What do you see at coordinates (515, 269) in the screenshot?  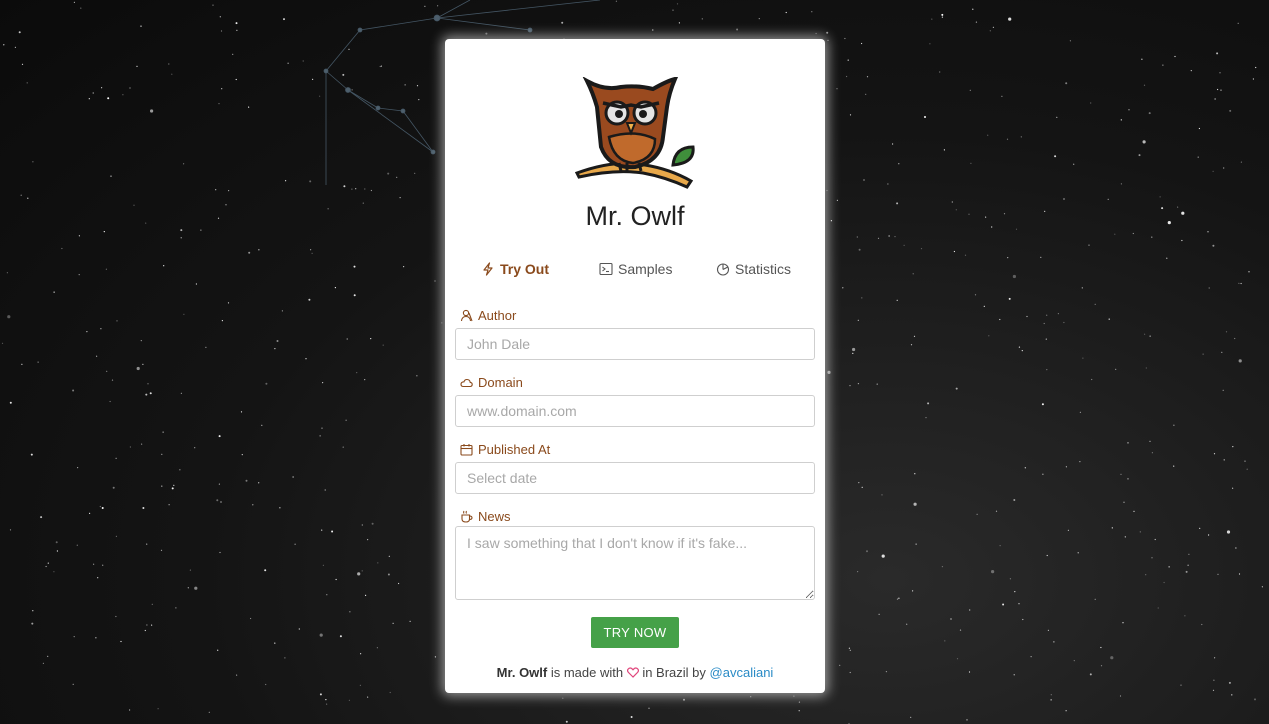 I see `tab-try-out: Try Out` at bounding box center [515, 269].